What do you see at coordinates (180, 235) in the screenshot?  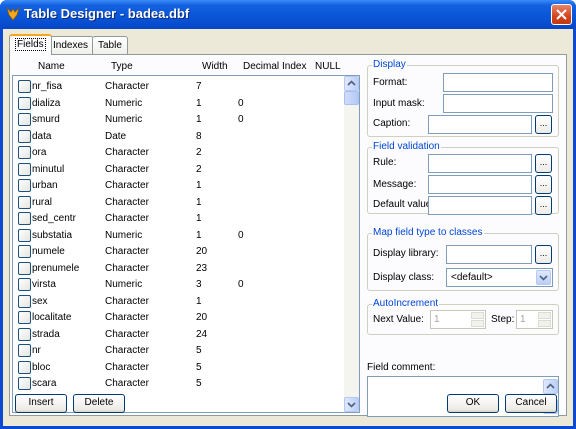 I see `table-row: substatia Numeric 1 0` at bounding box center [180, 235].